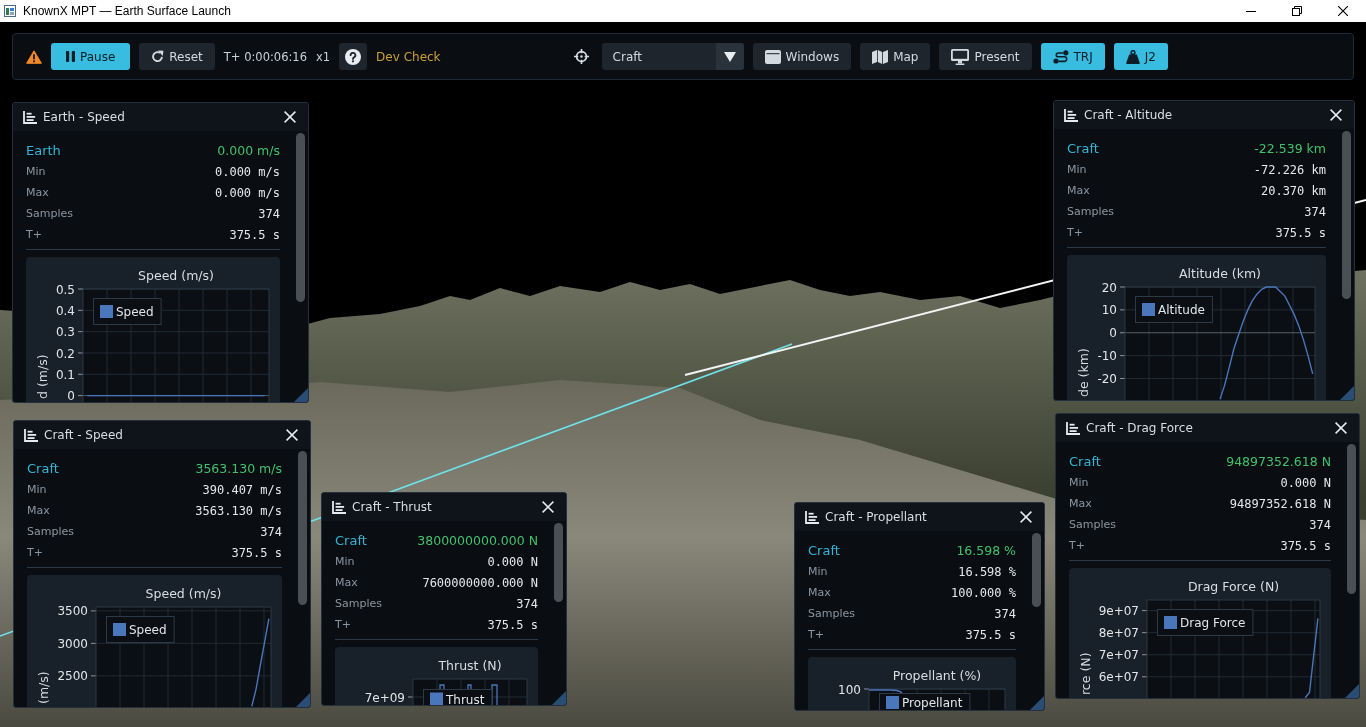 This screenshot has height=727, width=1366. I want to click on pause-icon, so click(70, 56).